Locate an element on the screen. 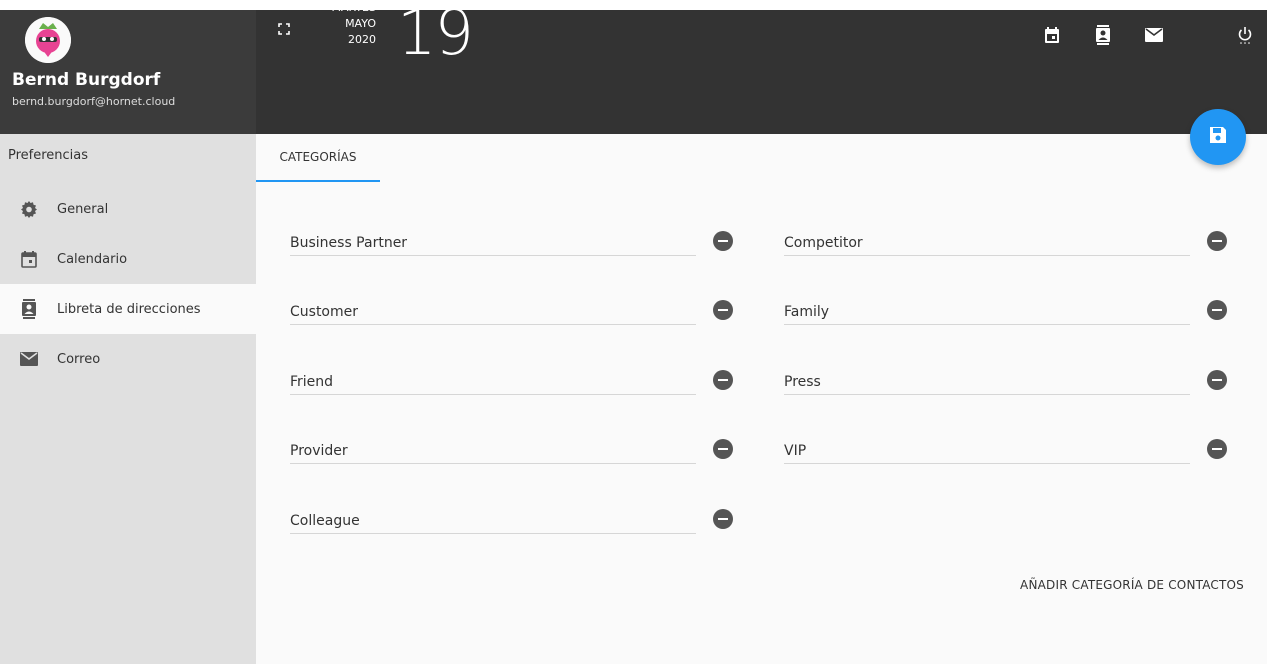  floppy-disk-icon is located at coordinates (1218, 137).